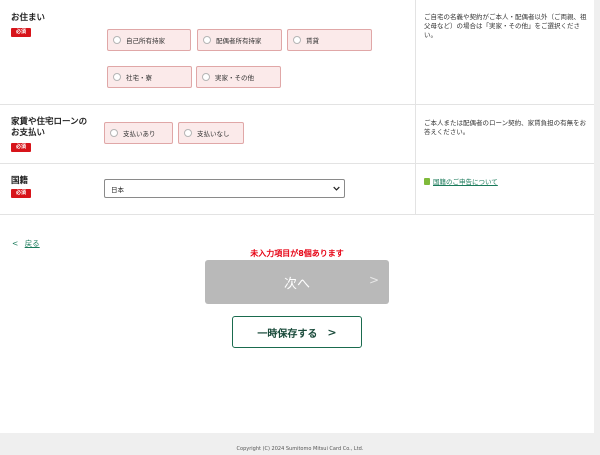 This screenshot has width=600, height=455. What do you see at coordinates (139, 78) in the screenshot?
I see `option-label: 社宅・寮` at bounding box center [139, 78].